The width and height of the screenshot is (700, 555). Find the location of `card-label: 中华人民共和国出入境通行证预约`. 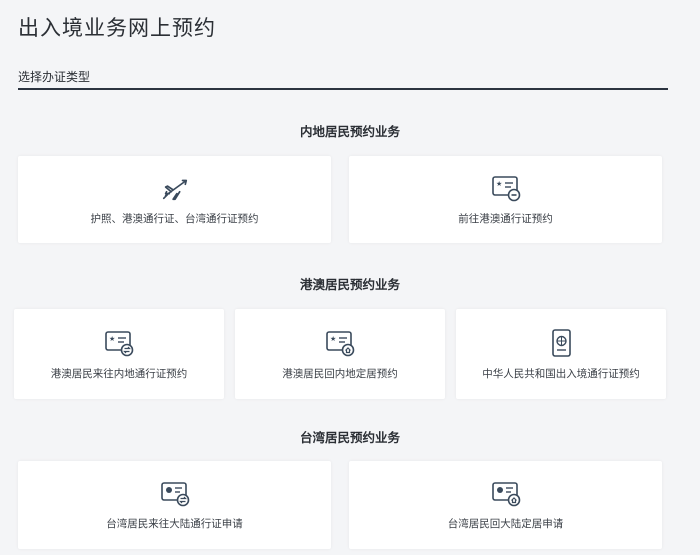

card-label: 中华人民共和国出入境通行证预约 is located at coordinates (561, 374).